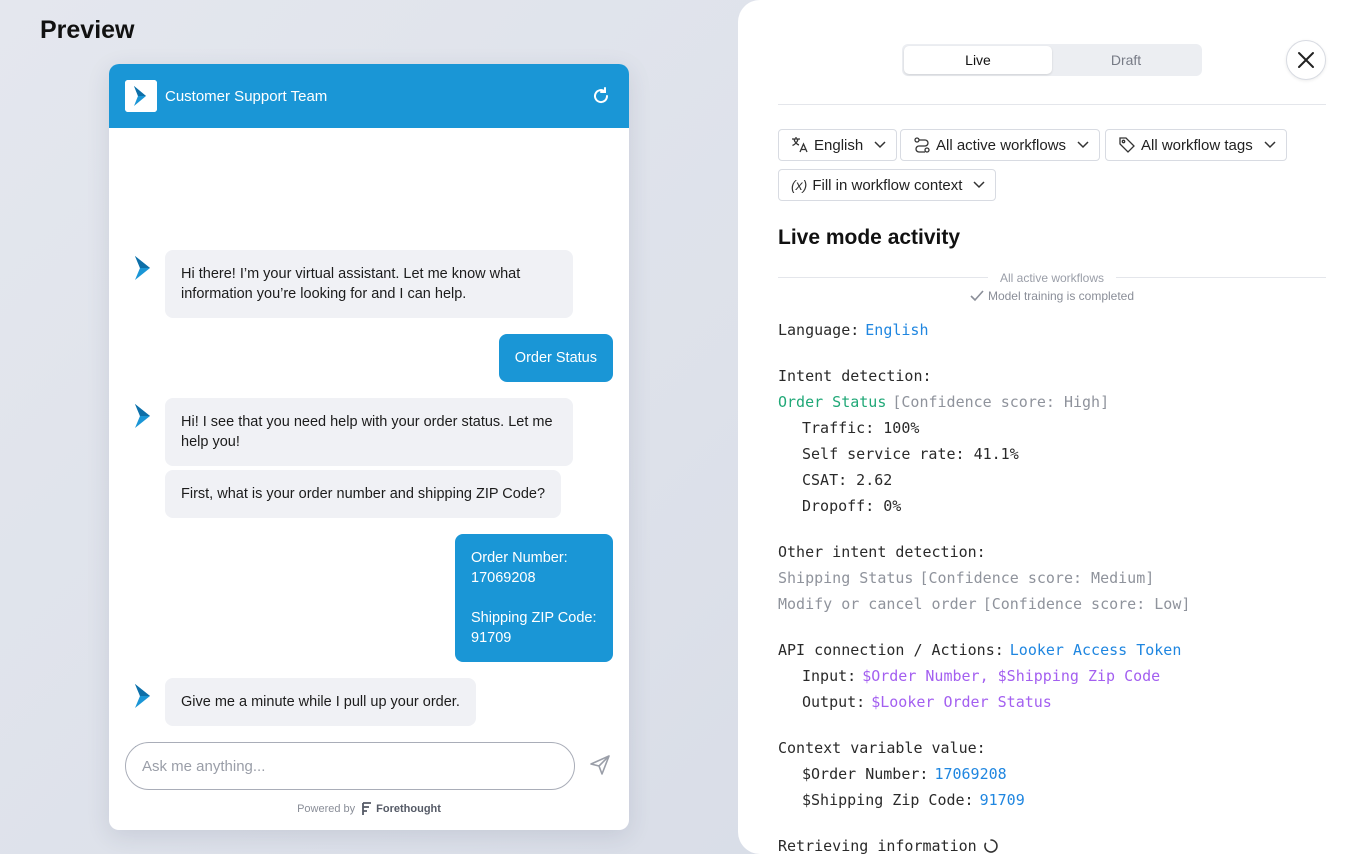  I want to click on forethought-logo-icon, so click(367, 808).